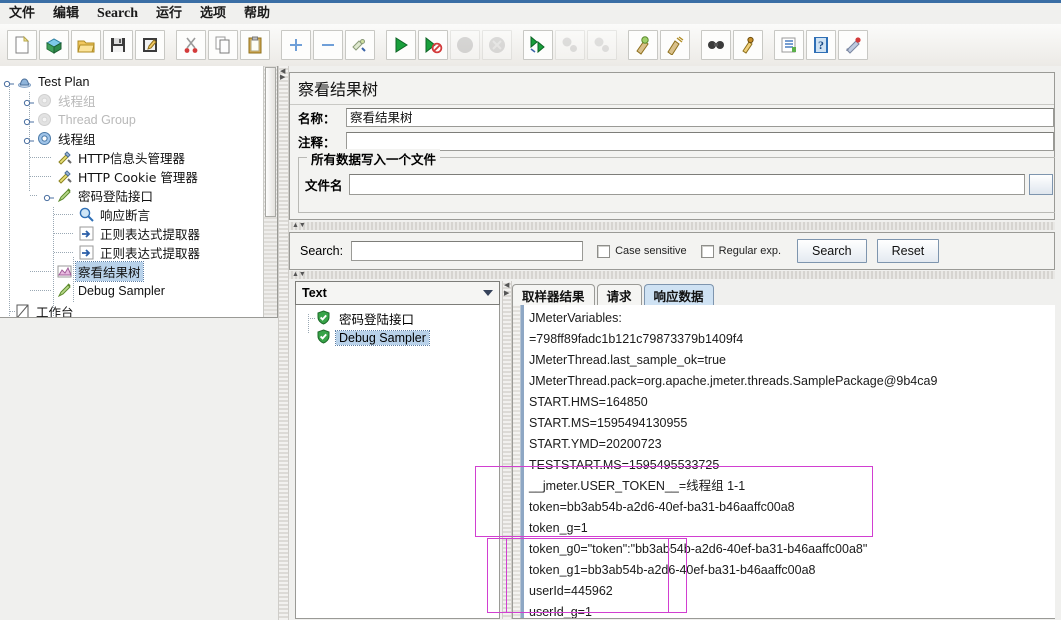 The width and height of the screenshot is (1061, 620). What do you see at coordinates (118, 45) in the screenshot?
I see `save-icon` at bounding box center [118, 45].